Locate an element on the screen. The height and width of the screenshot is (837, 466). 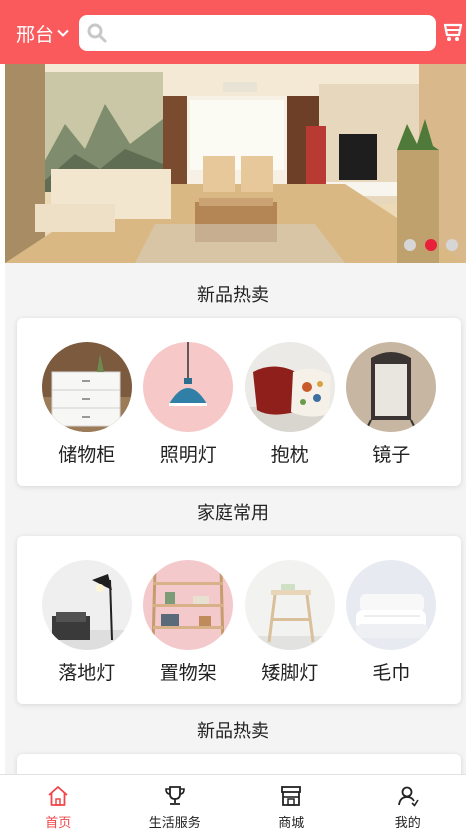
towel-image is located at coordinates (391, 605).